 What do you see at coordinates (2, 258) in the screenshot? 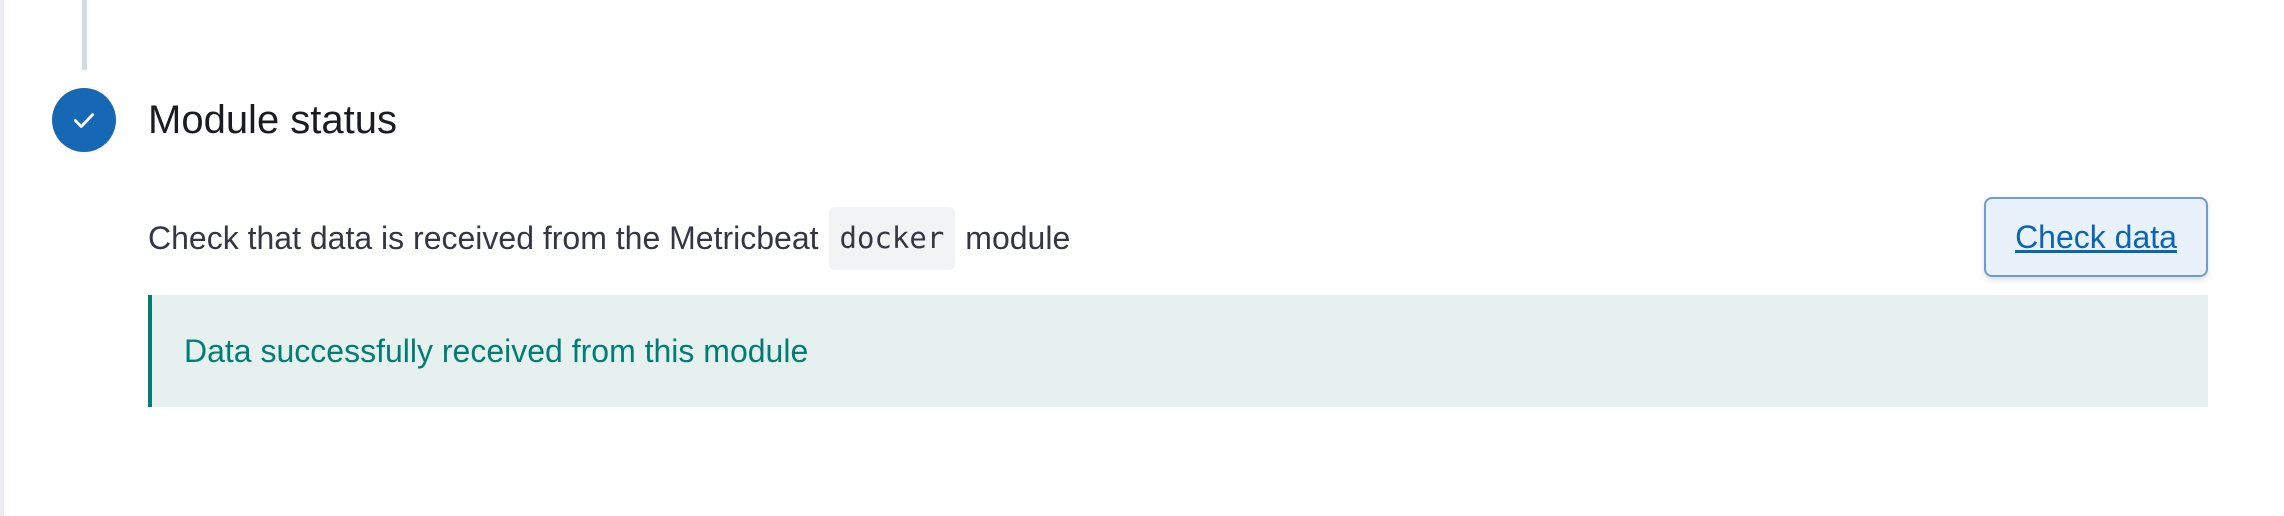
I see `panel-left-border` at bounding box center [2, 258].